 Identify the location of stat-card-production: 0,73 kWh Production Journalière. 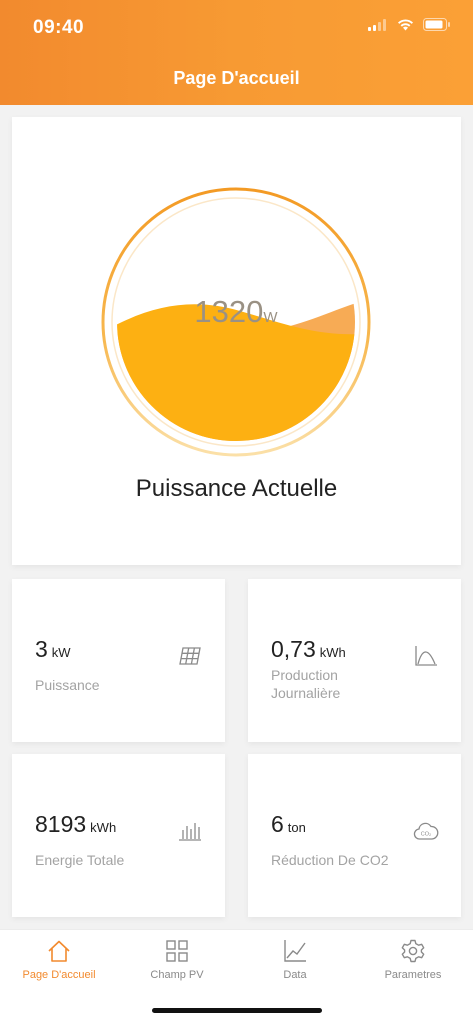
(354, 660).